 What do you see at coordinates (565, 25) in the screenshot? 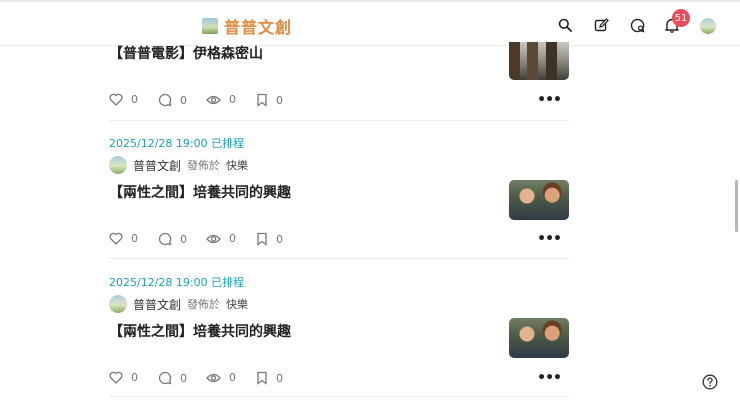
I see `search-icon` at bounding box center [565, 25].